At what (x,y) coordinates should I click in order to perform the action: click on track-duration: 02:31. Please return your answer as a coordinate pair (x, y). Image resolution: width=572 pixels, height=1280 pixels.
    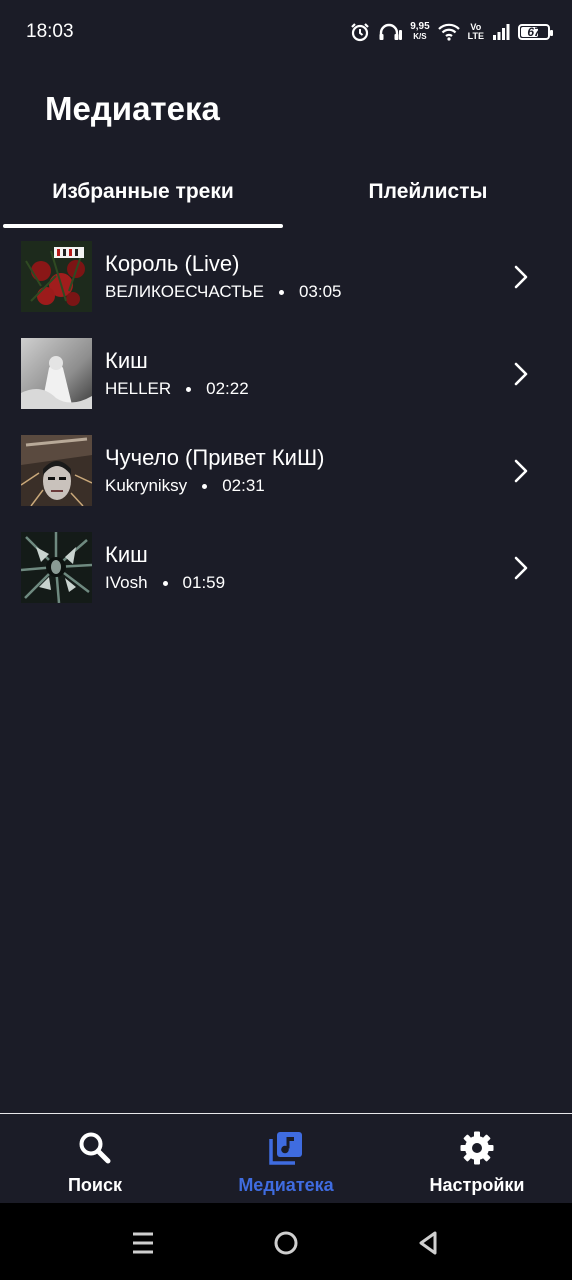
    Looking at the image, I should click on (243, 485).